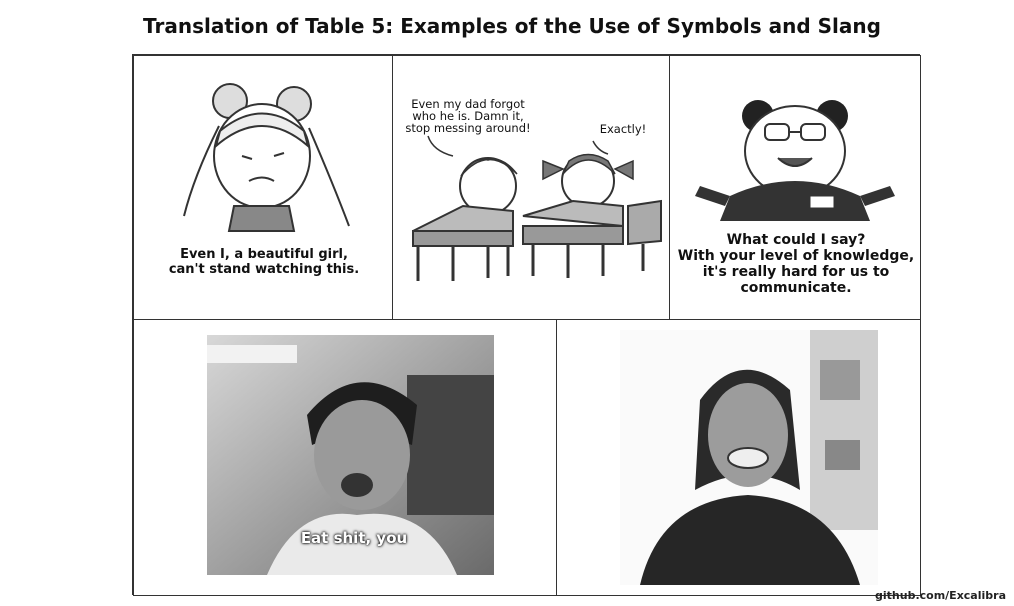 The width and height of the screenshot is (1014, 606). Describe the element at coordinates (264, 254) in the screenshot. I see `caption-line: Even I, a beautiful girl,` at that location.